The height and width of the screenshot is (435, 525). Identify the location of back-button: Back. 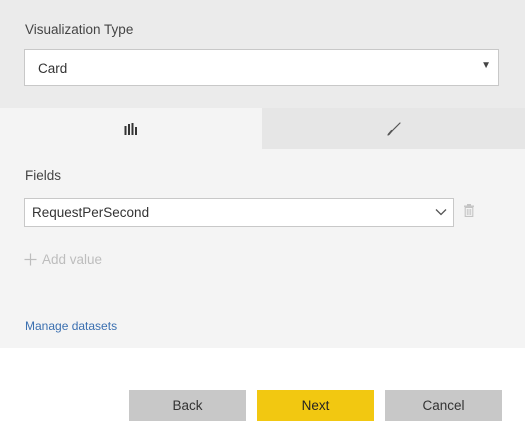
(187, 405).